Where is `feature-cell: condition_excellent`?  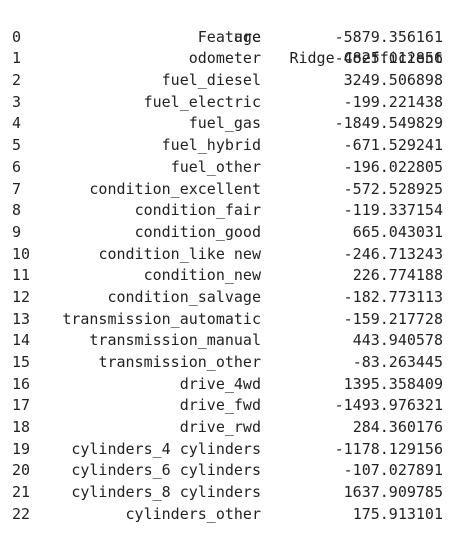 feature-cell: condition_excellent is located at coordinates (175, 188).